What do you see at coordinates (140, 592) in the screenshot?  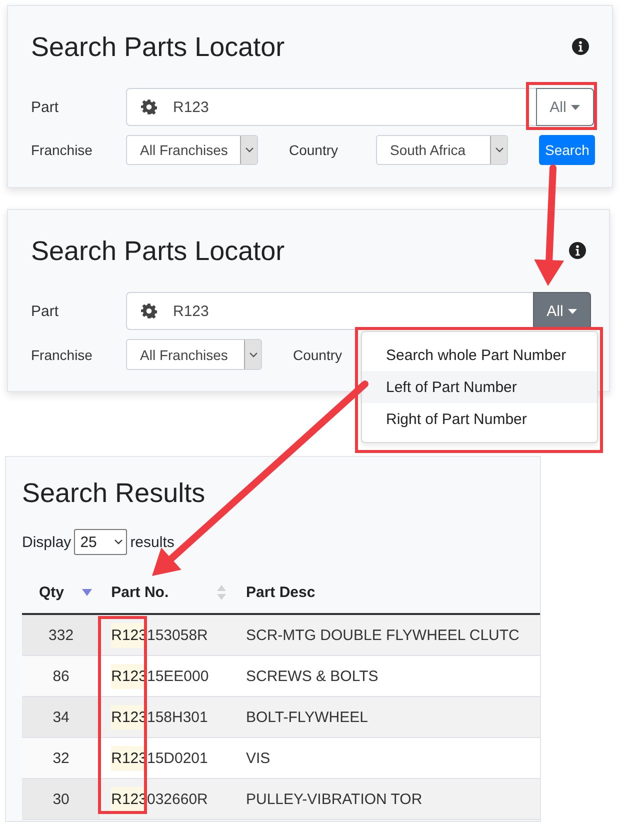 I see `column-header: Part No.` at bounding box center [140, 592].